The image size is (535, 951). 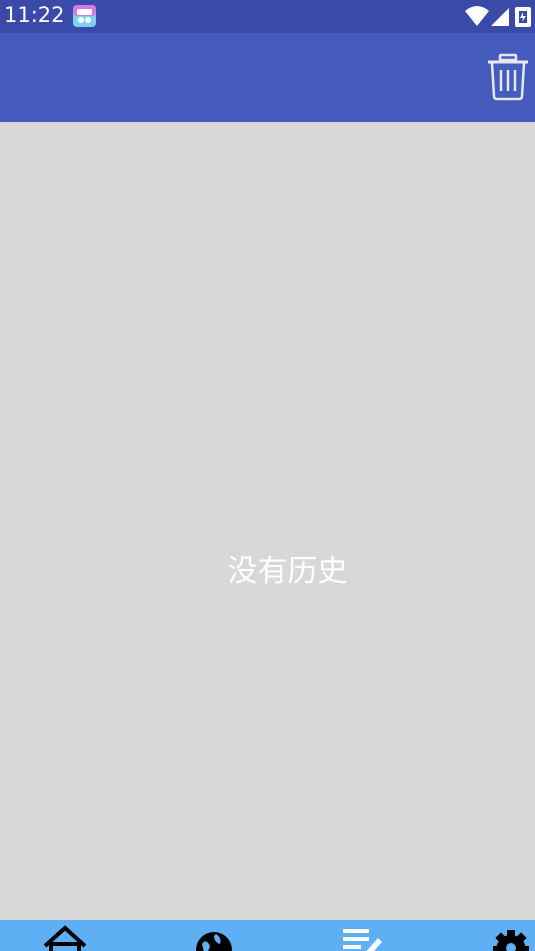 I want to click on app-bar, so click(x=267, y=77).